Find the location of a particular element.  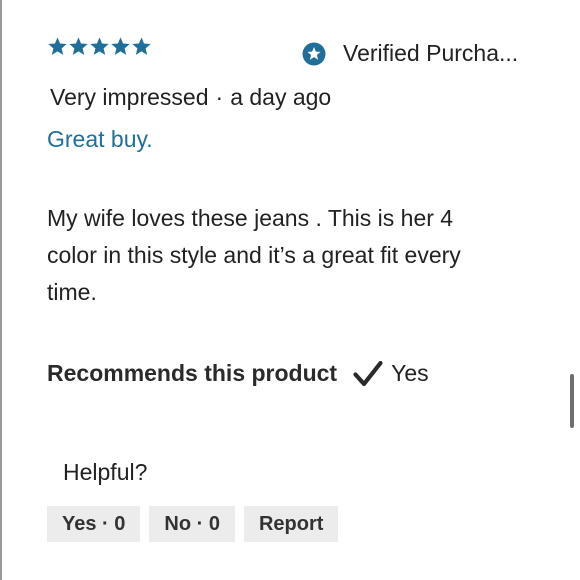

checkmark-icon is located at coordinates (368, 373).